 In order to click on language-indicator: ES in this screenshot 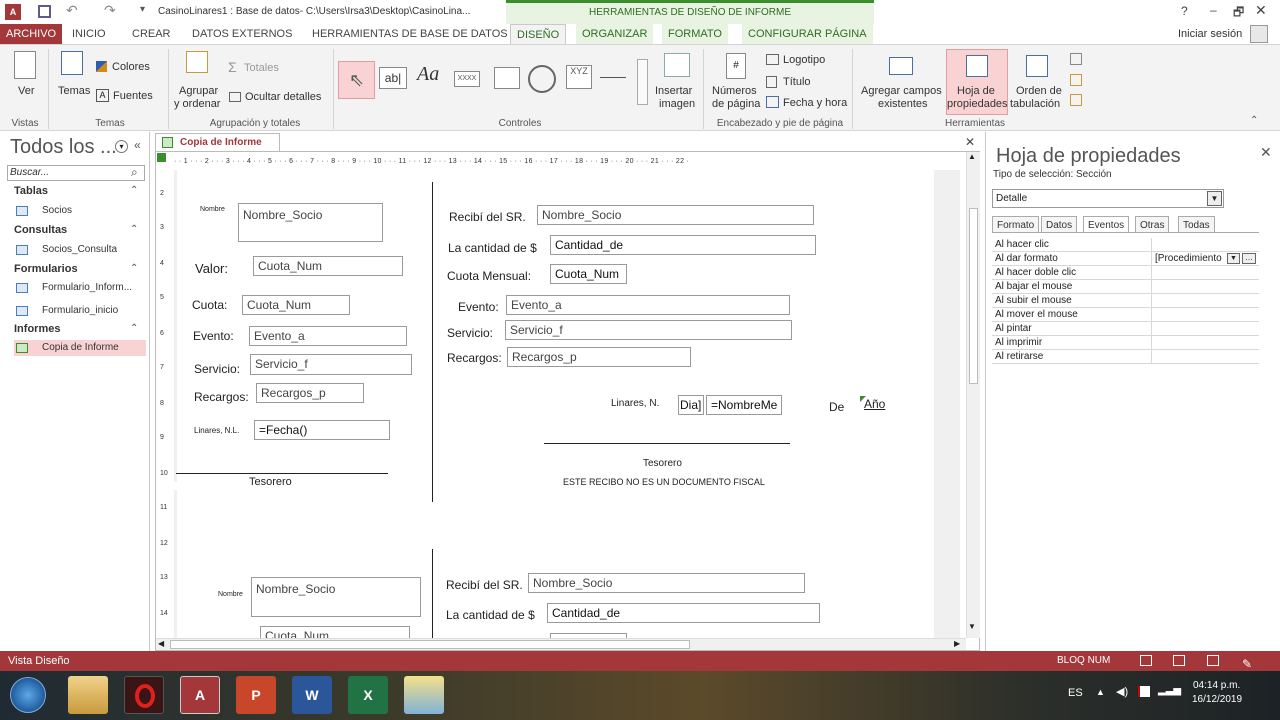, I will do `click(1075, 693)`.